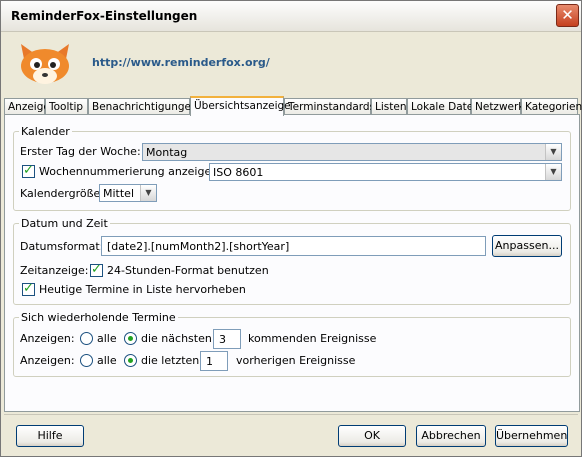 The height and width of the screenshot is (457, 582). What do you see at coordinates (227, 339) in the screenshot?
I see `next-events-count-input: 3` at bounding box center [227, 339].